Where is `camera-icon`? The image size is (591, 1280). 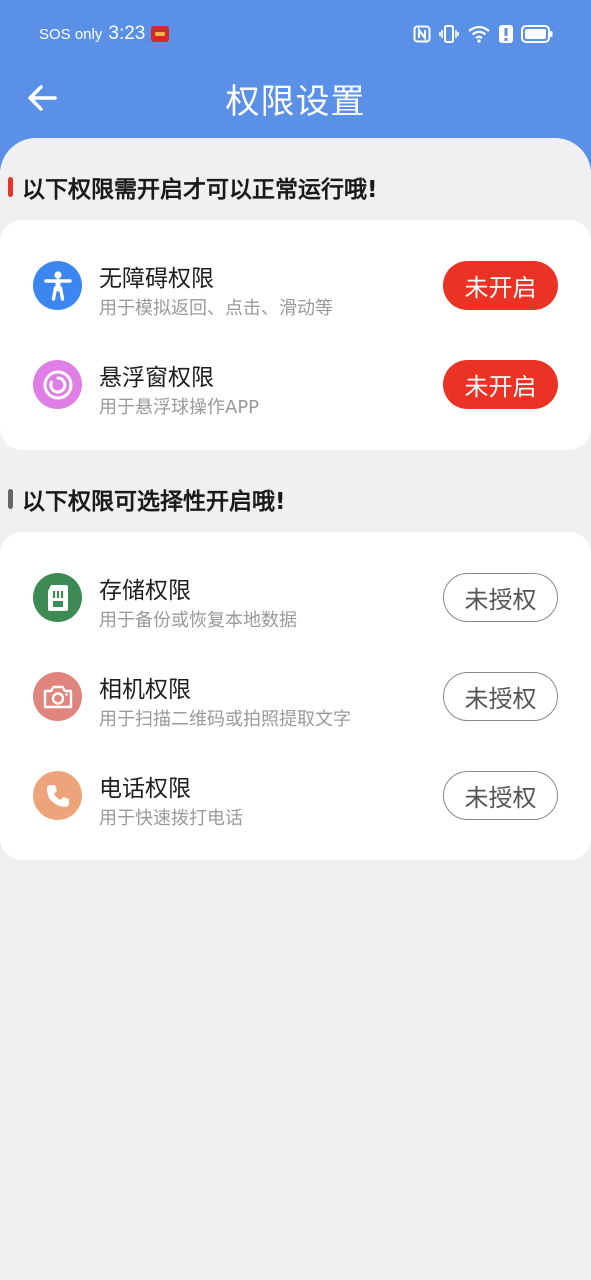 camera-icon is located at coordinates (57, 696).